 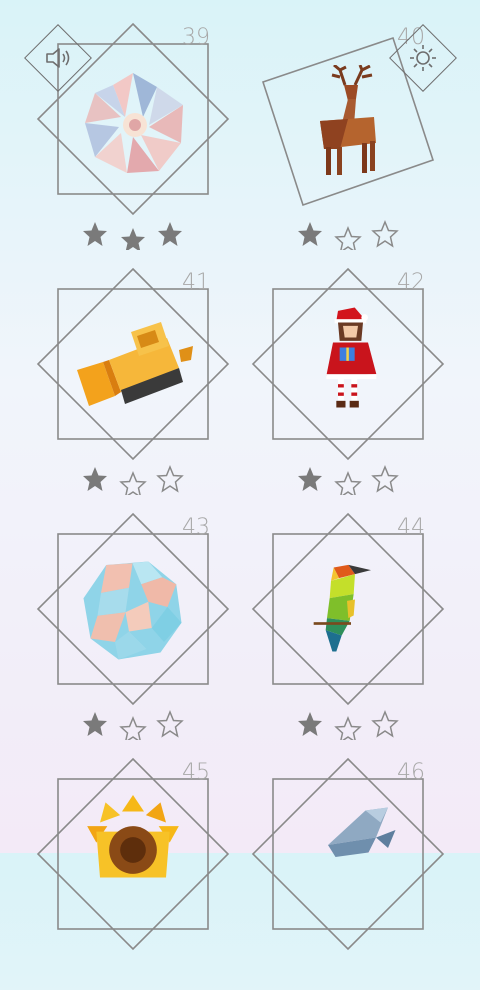 What do you see at coordinates (196, 772) in the screenshot?
I see `level-number: 45` at bounding box center [196, 772].